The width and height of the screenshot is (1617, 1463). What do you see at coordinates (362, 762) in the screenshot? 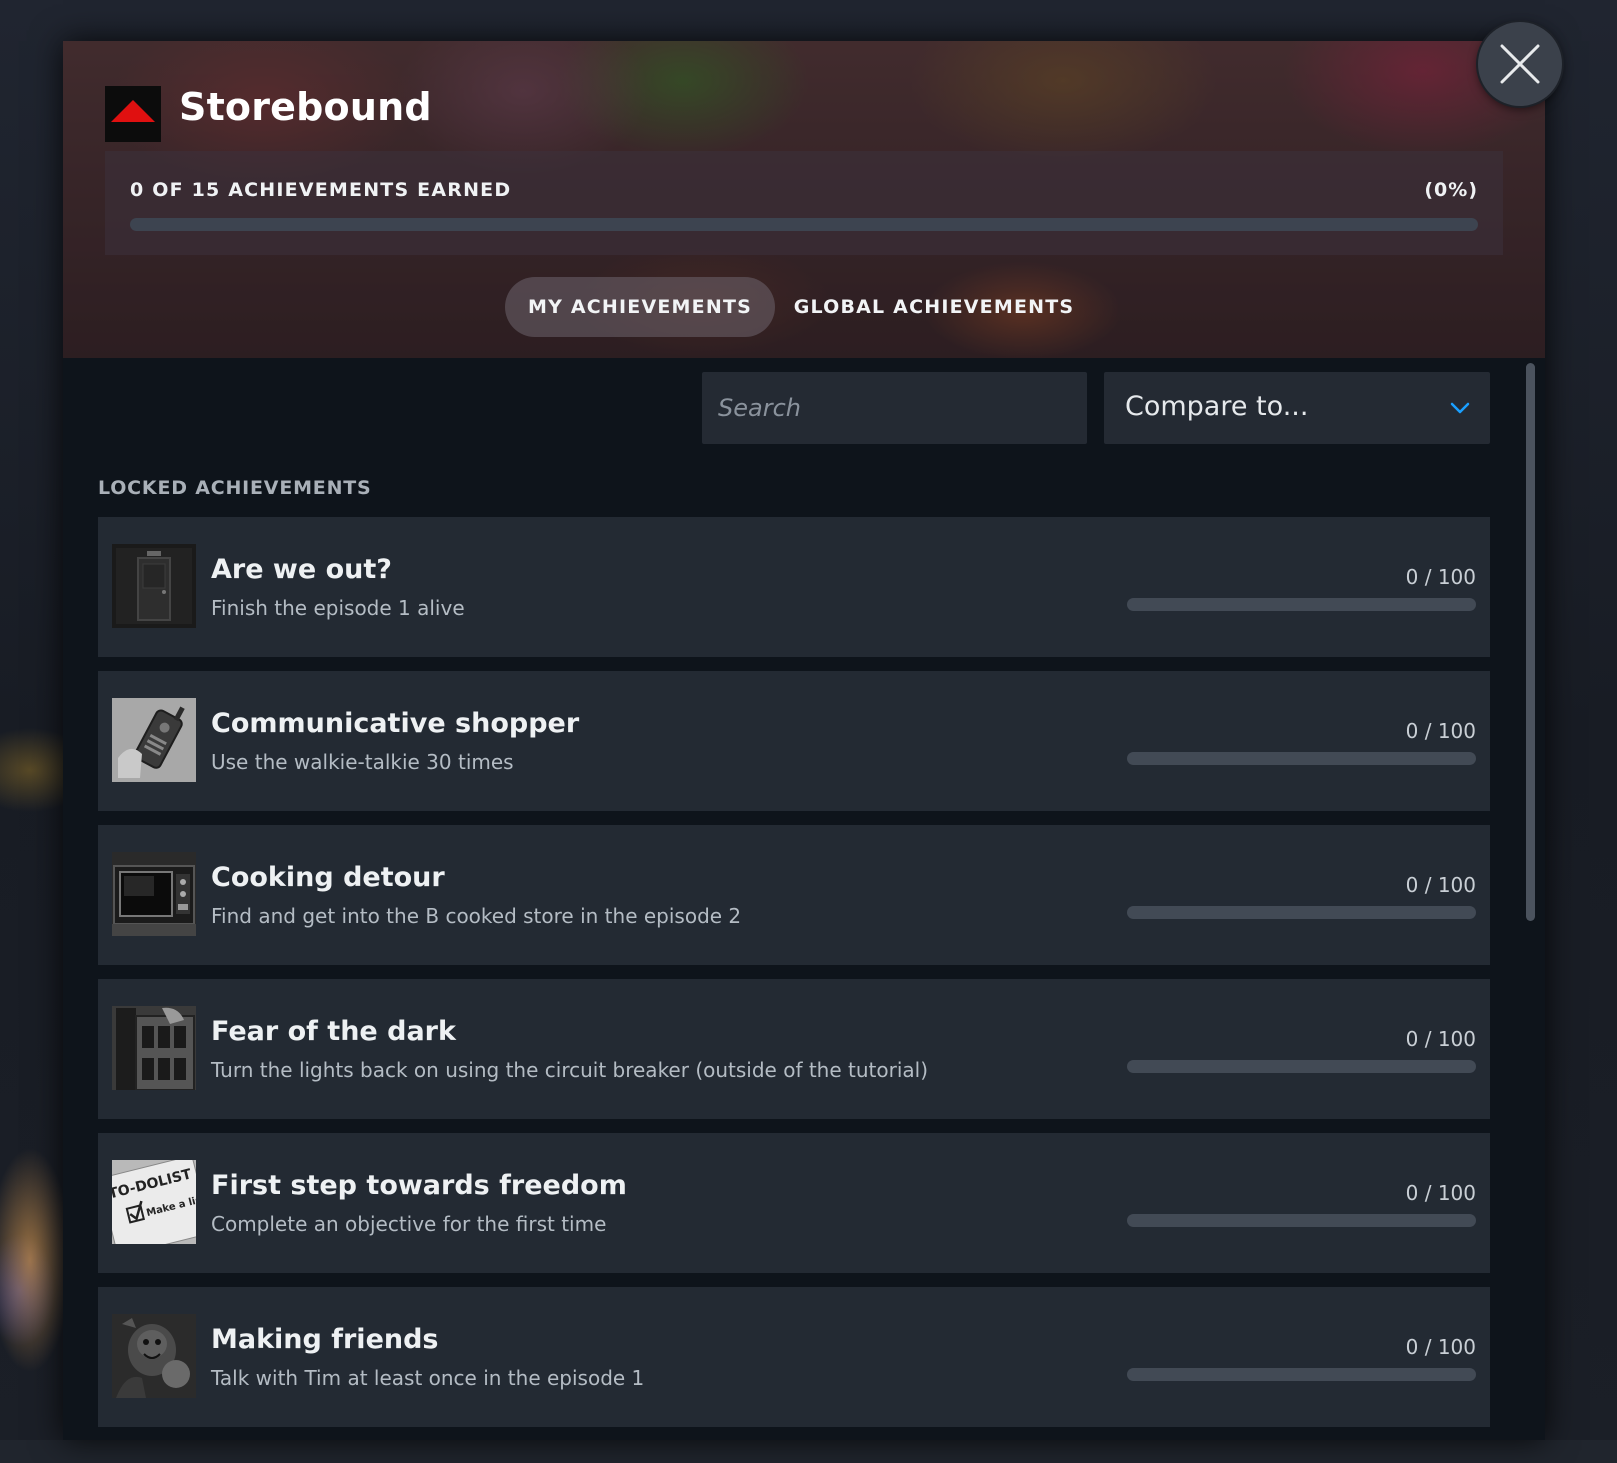
I see `achievement-description: Use the walkie-talkie 30 times` at bounding box center [362, 762].